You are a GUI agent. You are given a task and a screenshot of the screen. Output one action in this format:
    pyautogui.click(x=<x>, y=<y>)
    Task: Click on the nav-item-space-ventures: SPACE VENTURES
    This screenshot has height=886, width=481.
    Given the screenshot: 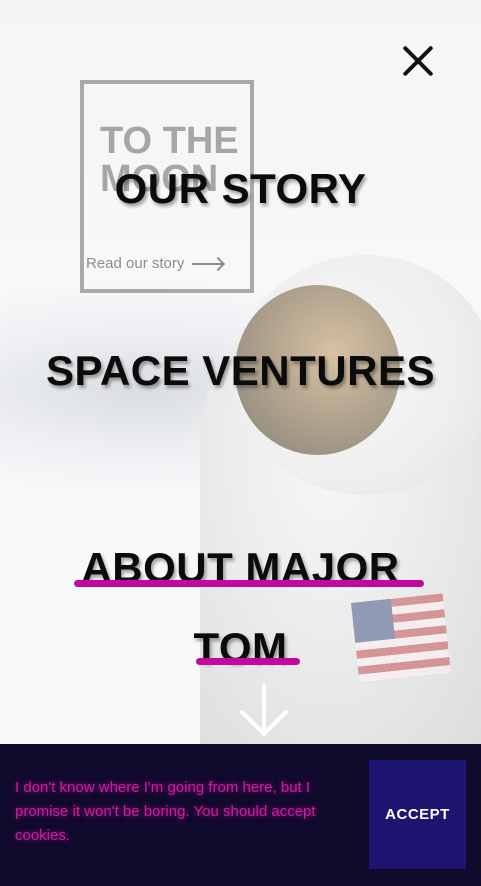 What is the action you would take?
    pyautogui.click(x=240, y=371)
    